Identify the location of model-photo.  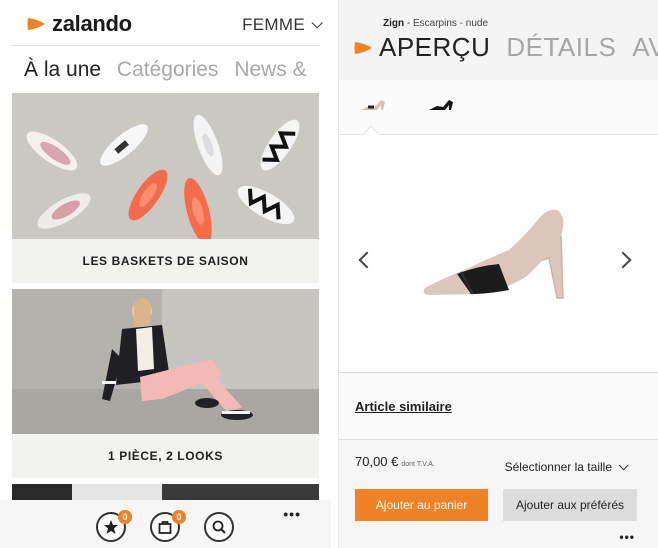
(165, 361).